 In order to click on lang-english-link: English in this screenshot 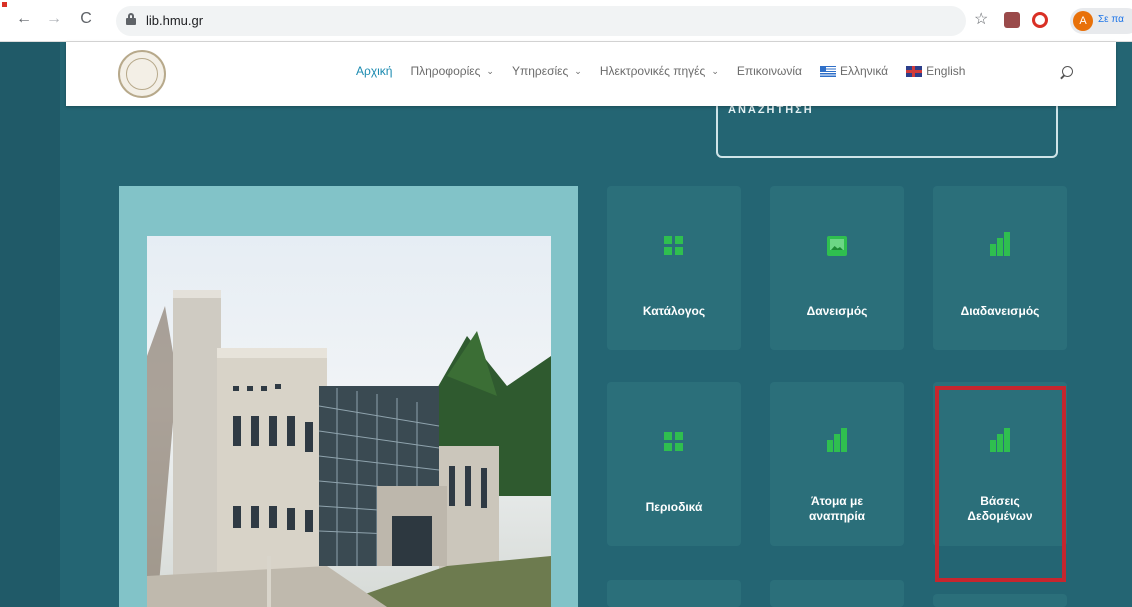, I will do `click(935, 71)`.